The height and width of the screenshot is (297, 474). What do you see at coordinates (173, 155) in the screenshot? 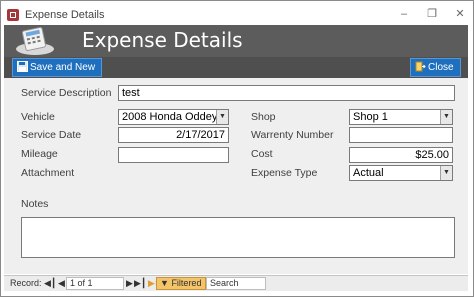
I see `mileage-field` at bounding box center [173, 155].